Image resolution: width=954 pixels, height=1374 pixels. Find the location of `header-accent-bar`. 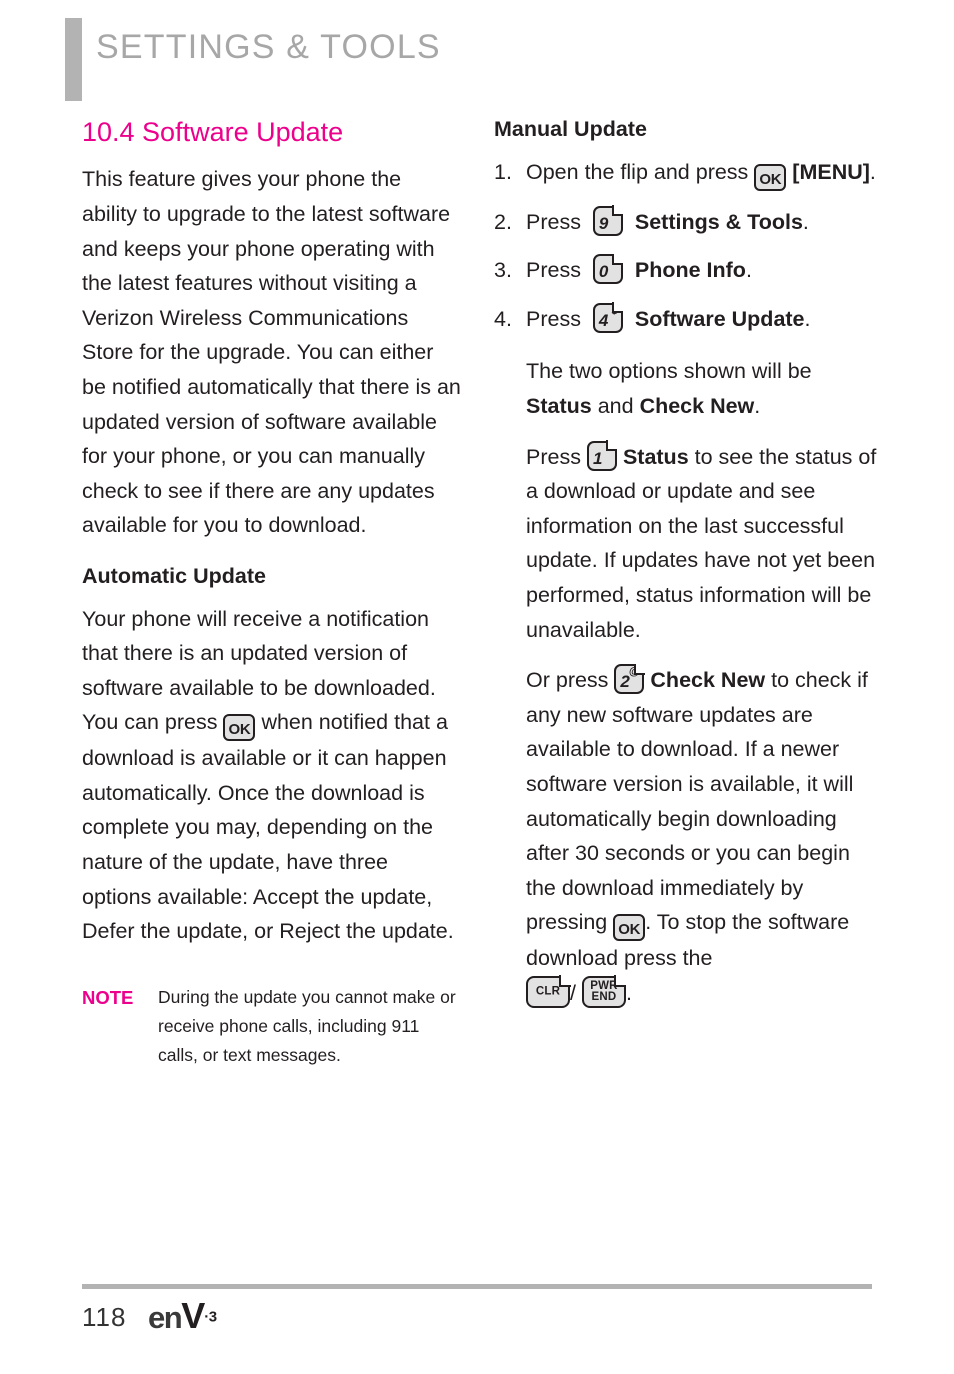

header-accent-bar is located at coordinates (73, 59).